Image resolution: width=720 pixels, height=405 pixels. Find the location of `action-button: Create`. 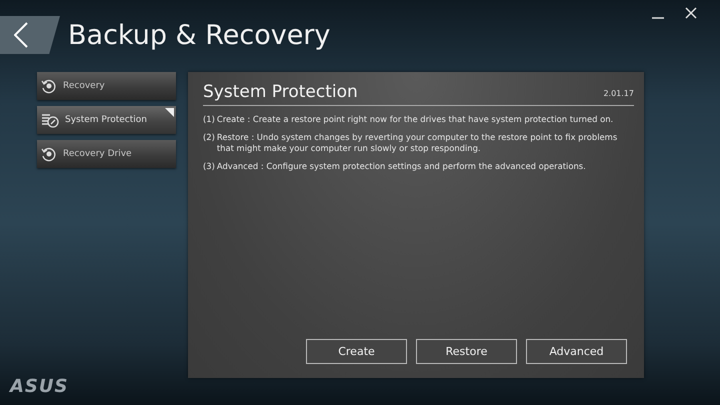

action-button: Create is located at coordinates (356, 351).